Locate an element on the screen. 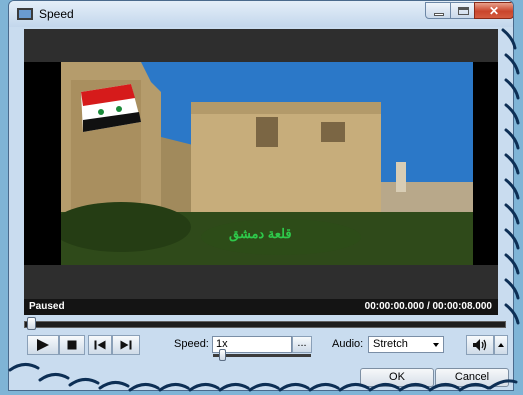 Image resolution: width=523 pixels, height=395 pixels. cancel-button: Cancel is located at coordinates (472, 377).